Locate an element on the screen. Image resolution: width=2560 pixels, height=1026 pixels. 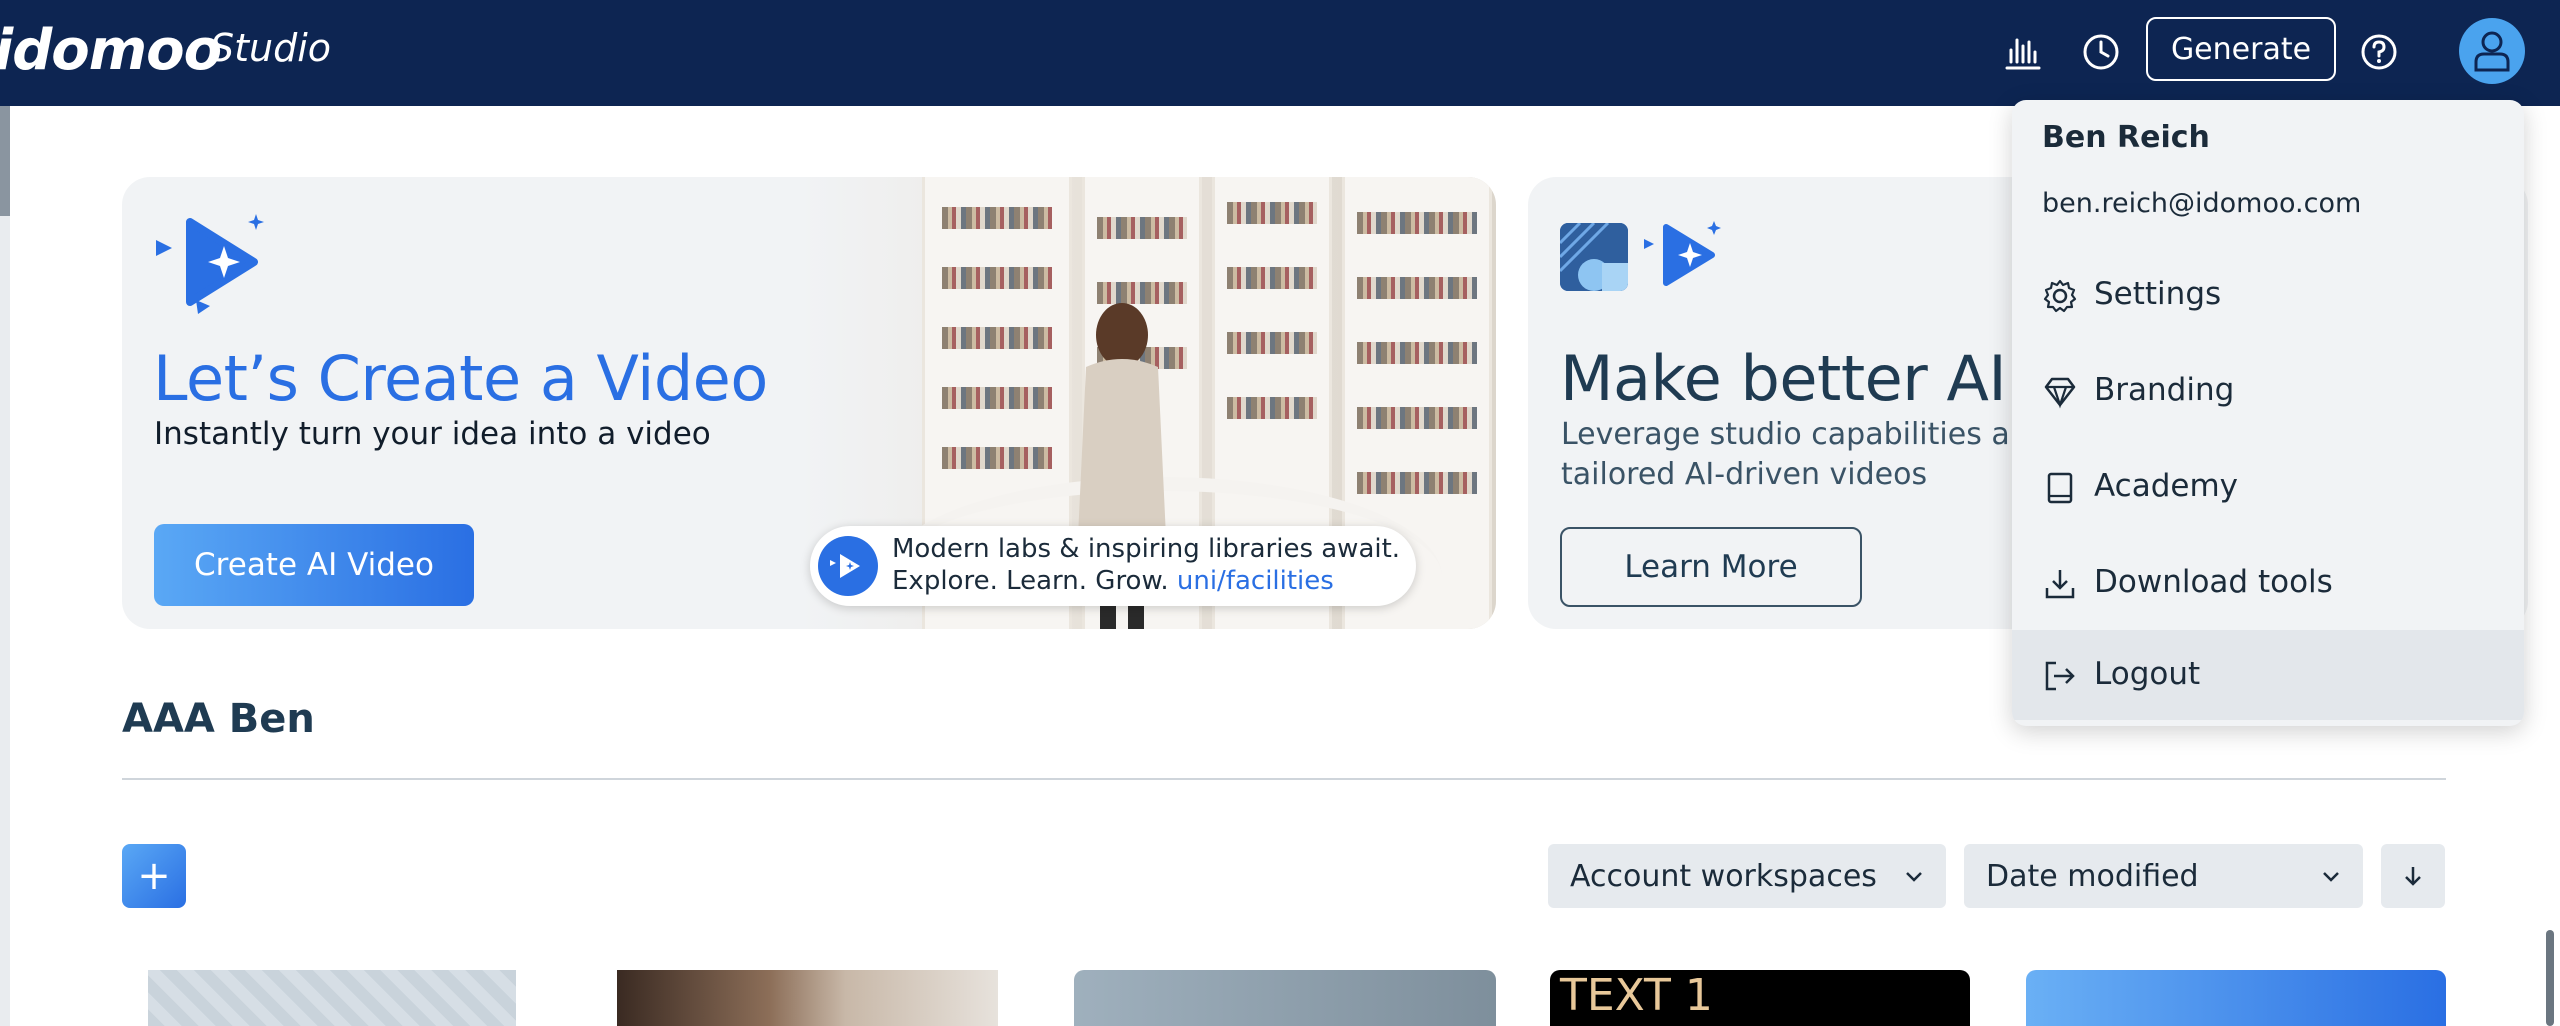
workspace-filter-select: Account workspaces is located at coordinates (1747, 876).